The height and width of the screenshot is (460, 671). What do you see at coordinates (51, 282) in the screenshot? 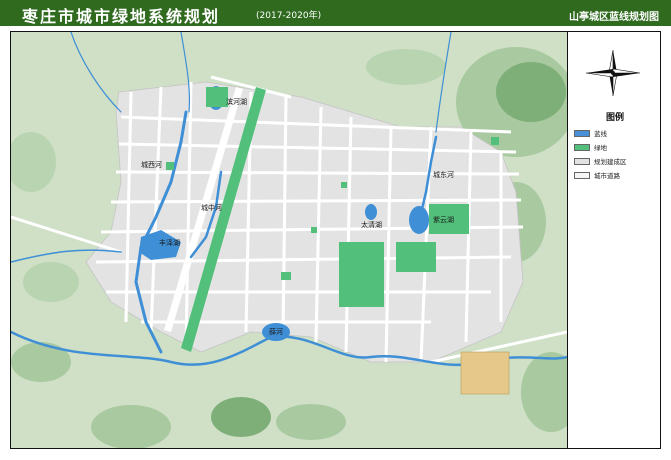
I see `hill-southwest` at bounding box center [51, 282].